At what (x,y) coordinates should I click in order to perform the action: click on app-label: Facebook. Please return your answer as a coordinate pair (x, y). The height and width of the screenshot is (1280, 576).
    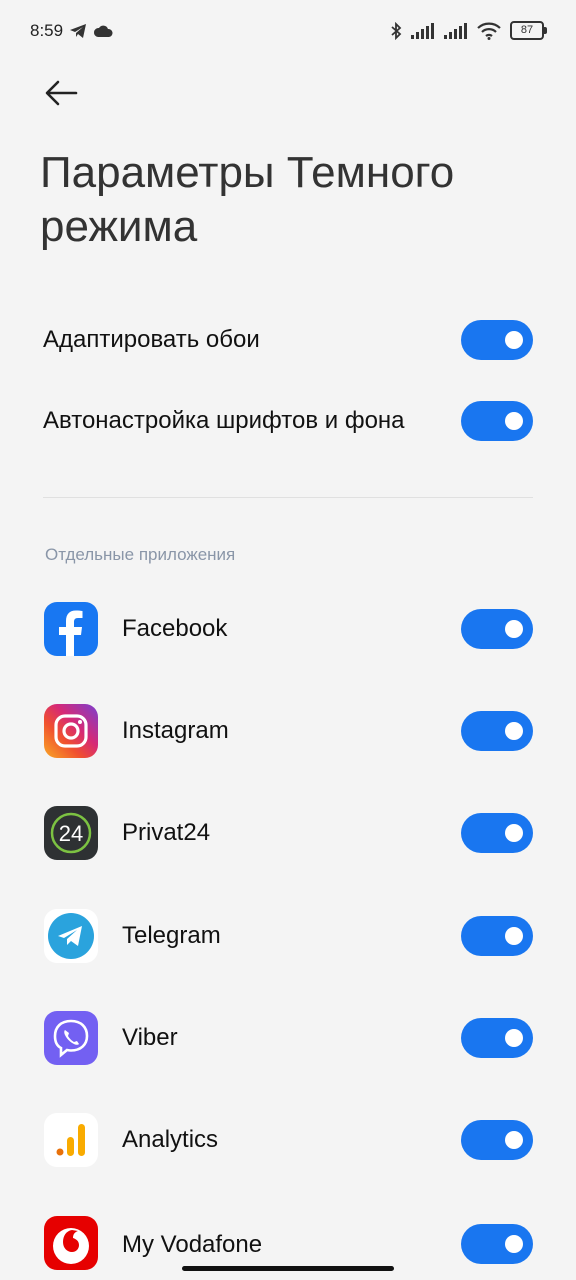
    Looking at the image, I should click on (175, 628).